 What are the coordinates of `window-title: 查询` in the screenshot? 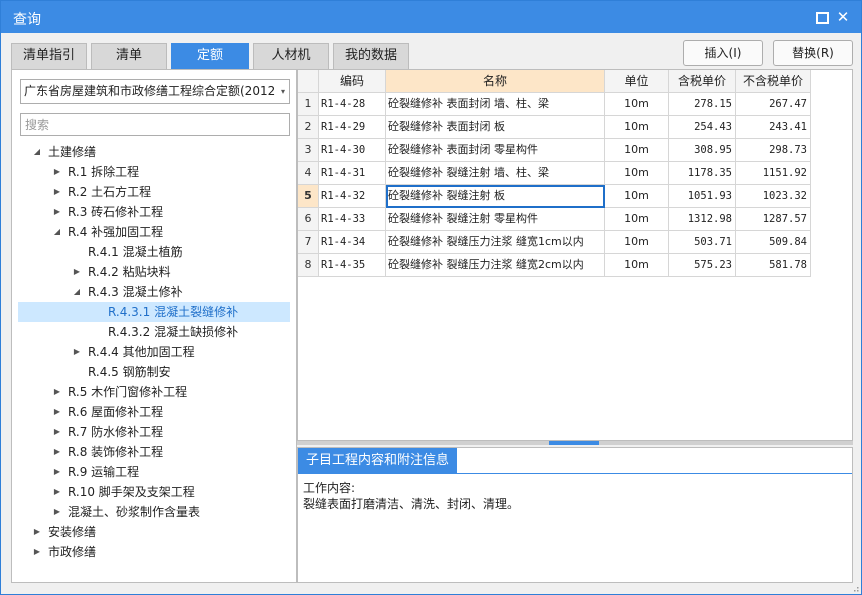 It's located at (27, 20).